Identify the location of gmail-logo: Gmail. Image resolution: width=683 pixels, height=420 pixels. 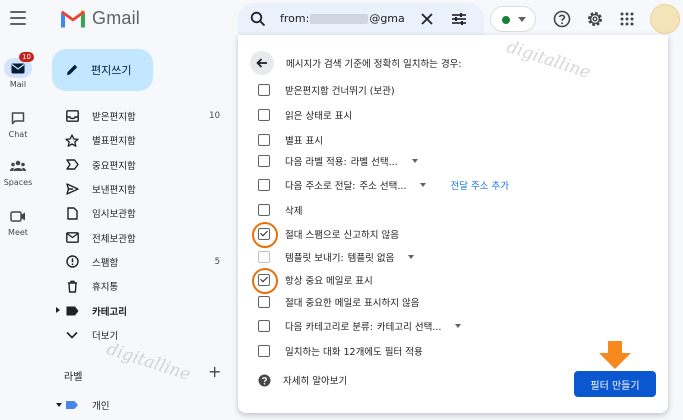
(100, 18).